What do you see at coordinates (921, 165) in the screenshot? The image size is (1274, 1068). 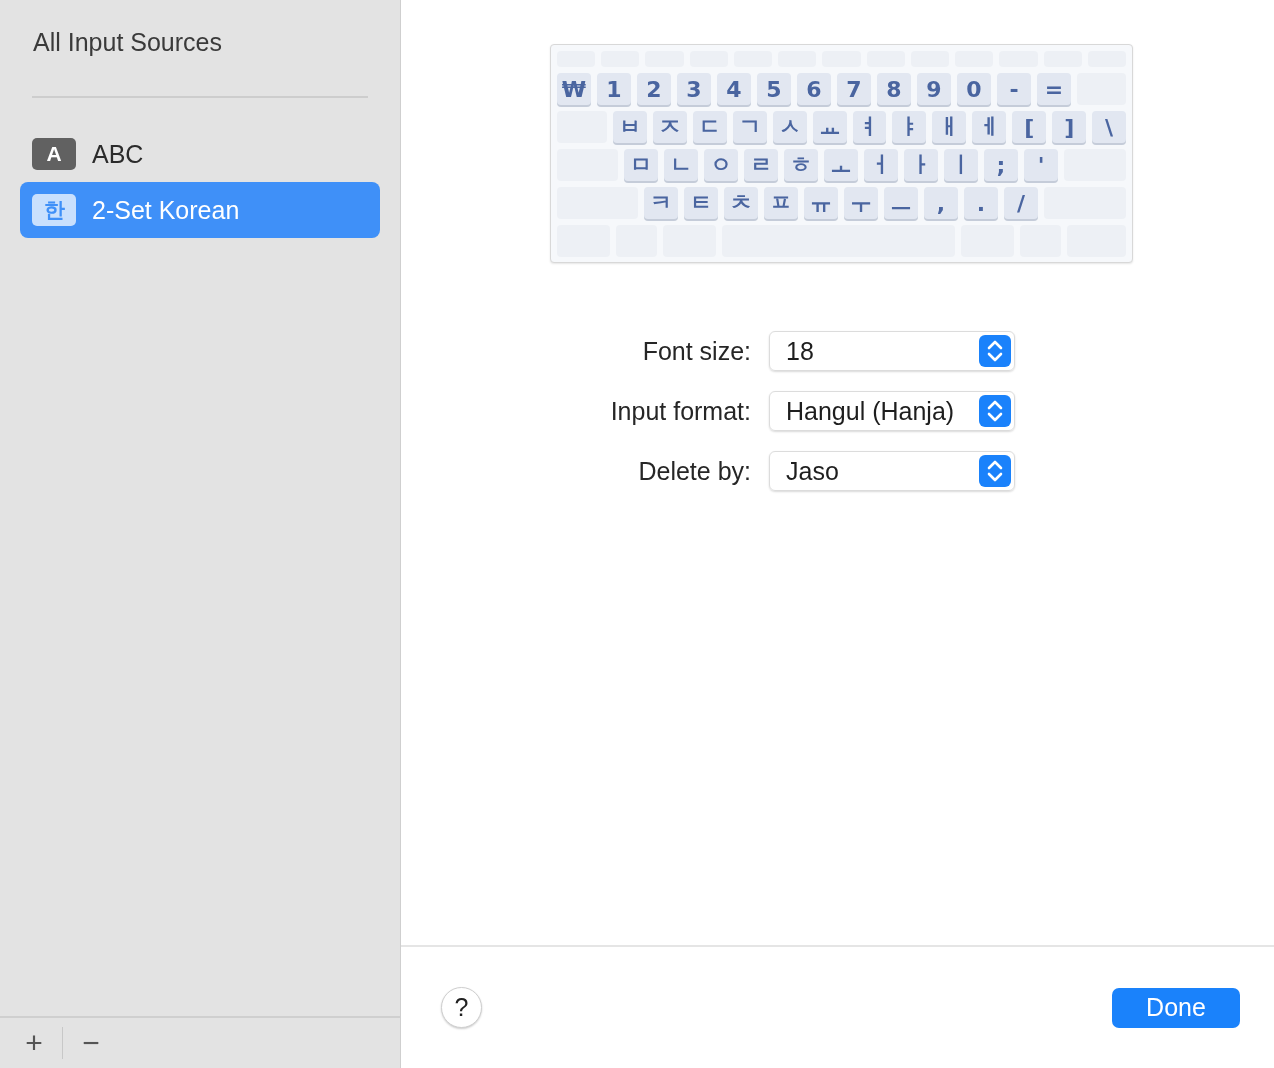 I see `keyboard-key: ㅏ` at bounding box center [921, 165].